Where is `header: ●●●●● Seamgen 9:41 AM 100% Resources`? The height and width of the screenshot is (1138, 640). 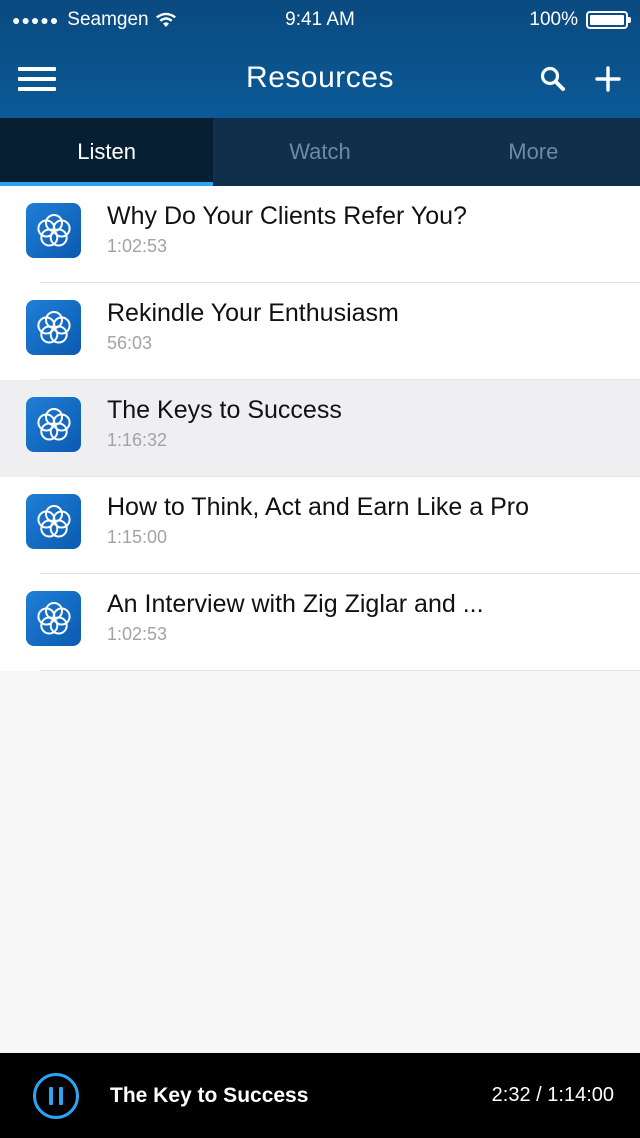 header: ●●●●● Seamgen 9:41 AM 100% Resources is located at coordinates (320, 59).